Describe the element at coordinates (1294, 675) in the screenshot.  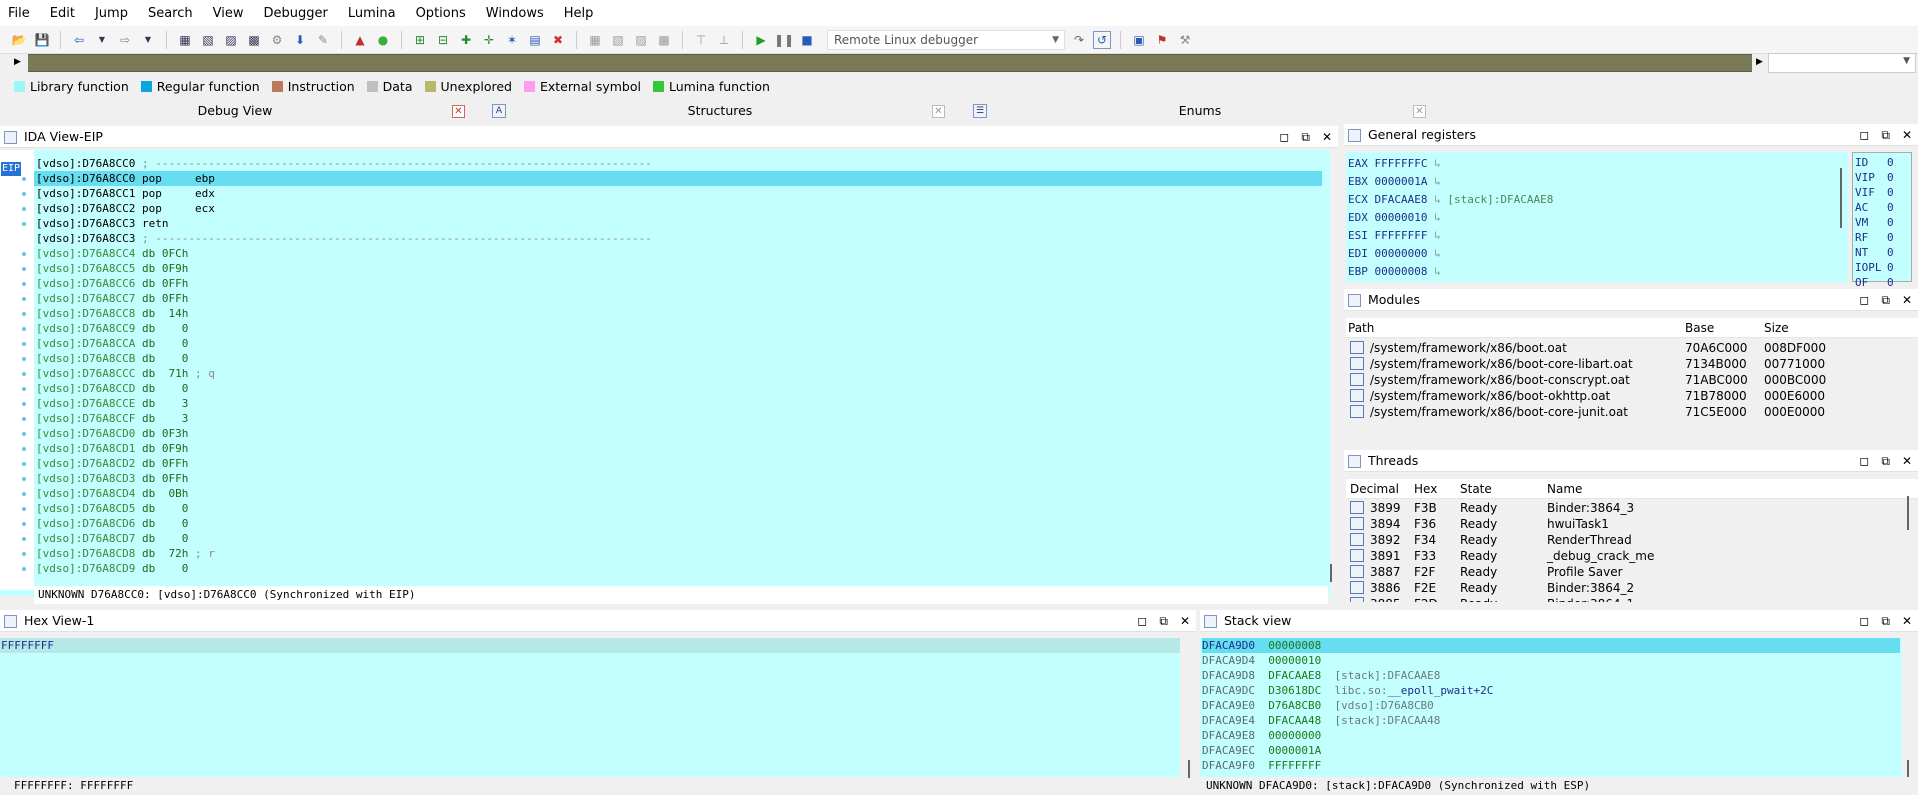
I see `stack-value: DFACAAE8` at that location.